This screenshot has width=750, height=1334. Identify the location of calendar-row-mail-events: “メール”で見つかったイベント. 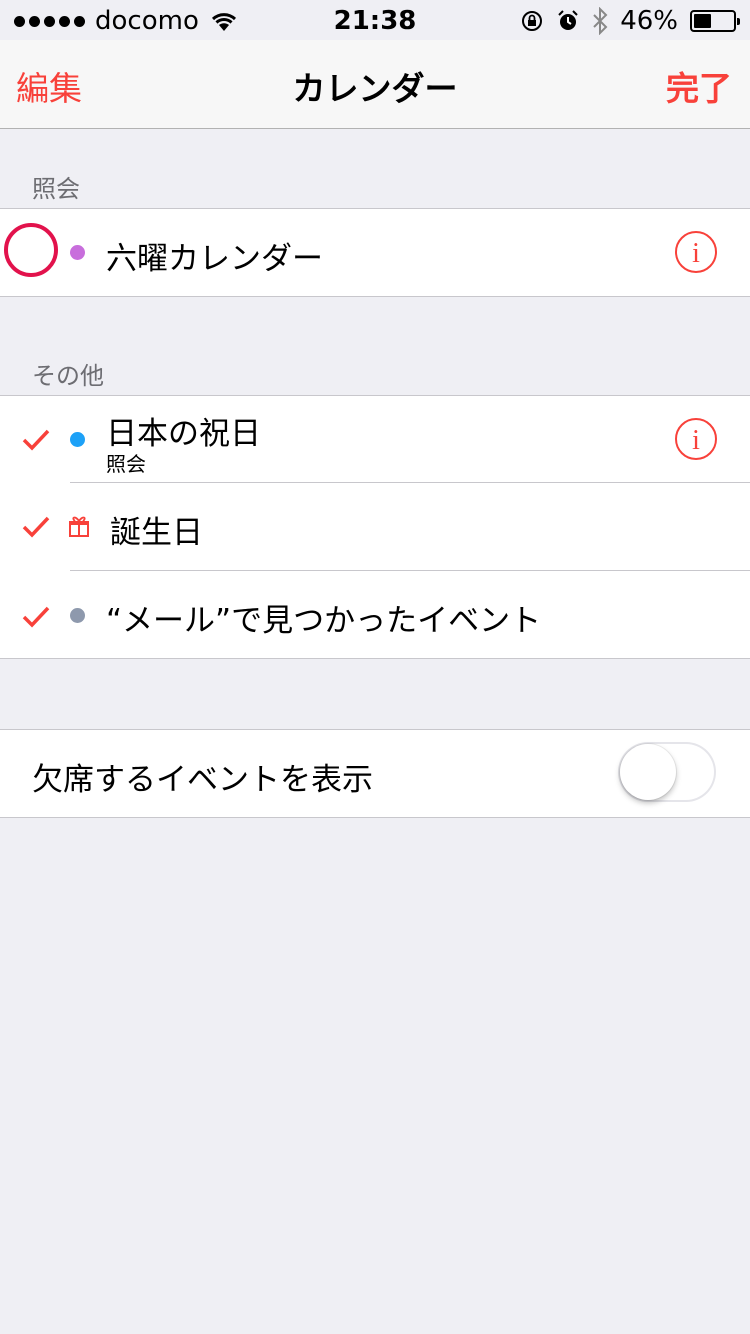
(375, 614).